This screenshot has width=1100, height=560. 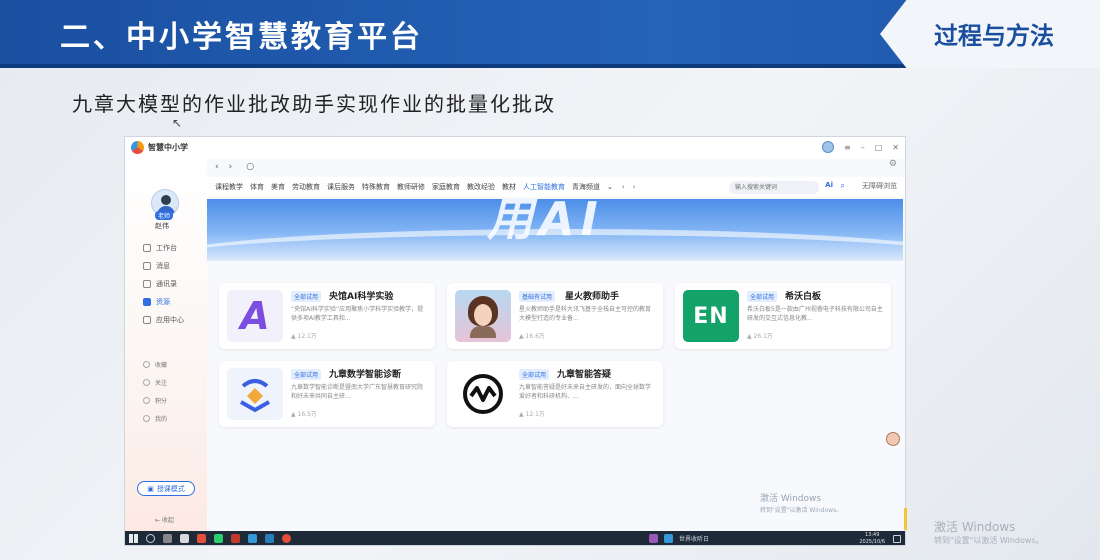 What do you see at coordinates (668, 538) in the screenshot?
I see `weather-icon` at bounding box center [668, 538].